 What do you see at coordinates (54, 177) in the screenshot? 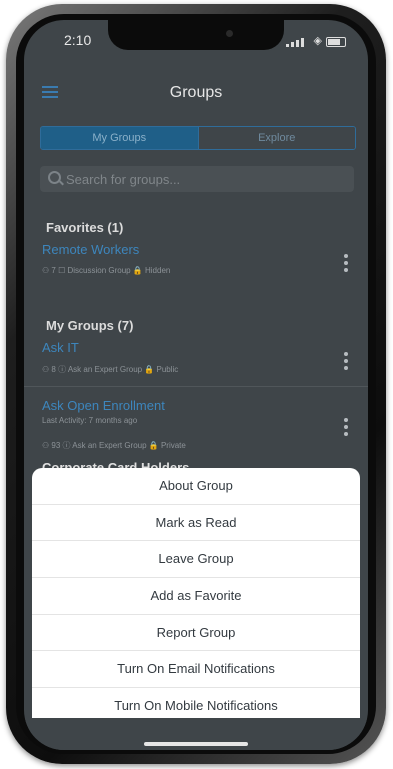
I see `search-icon` at bounding box center [54, 177].